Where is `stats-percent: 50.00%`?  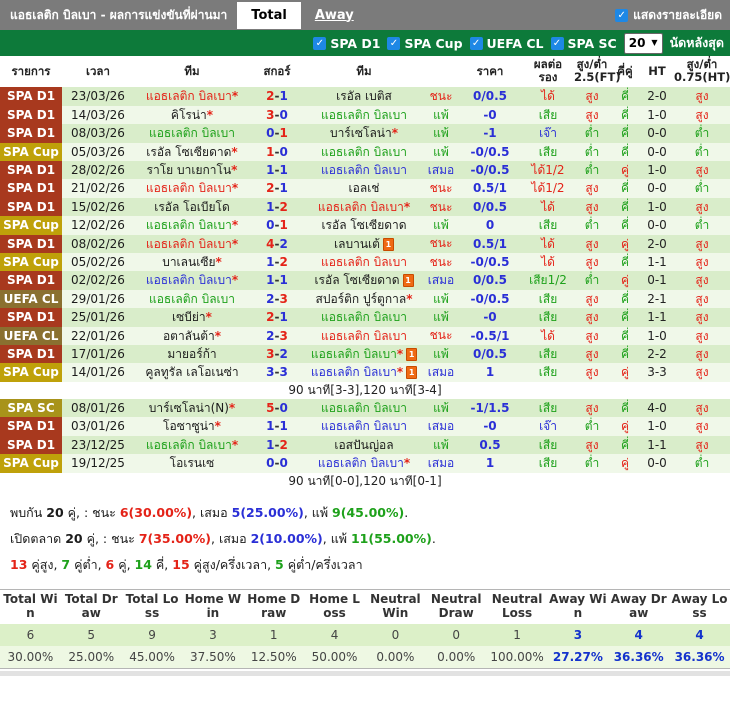
stats-percent: 50.00% is located at coordinates (334, 657).